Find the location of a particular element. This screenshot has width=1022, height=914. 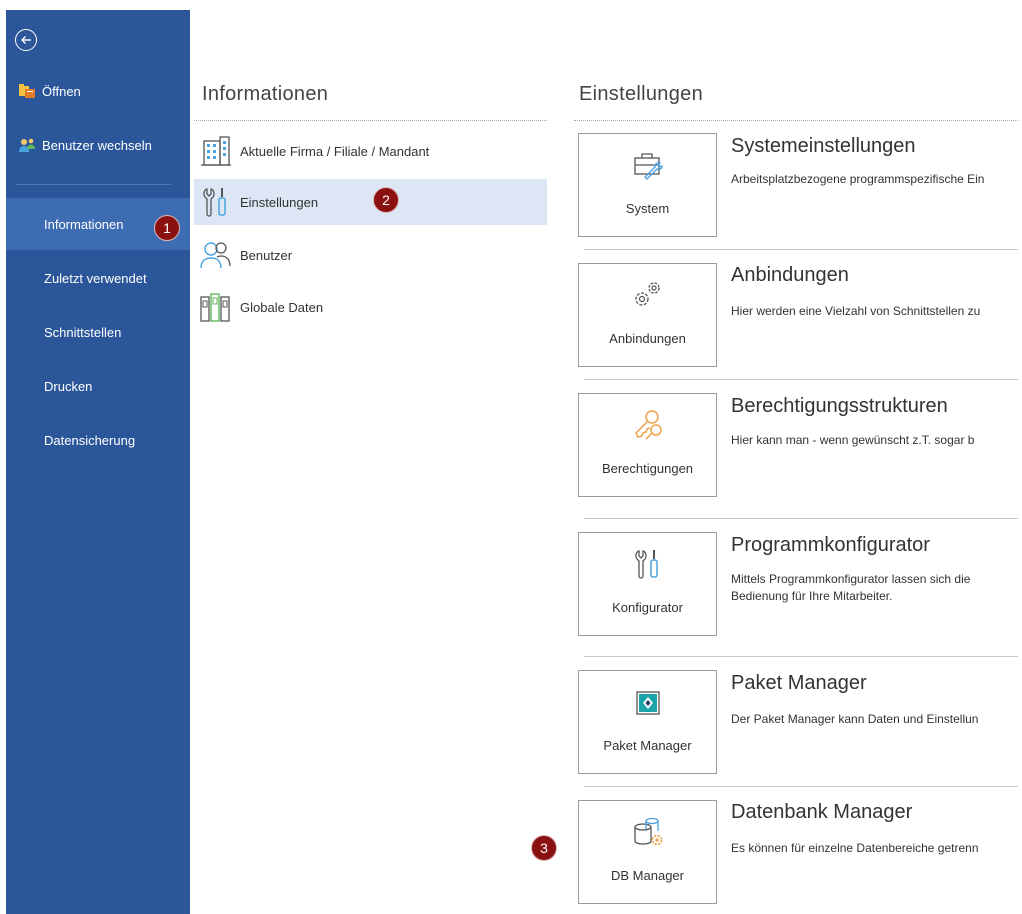

settings-column-title: Einstellungen is located at coordinates (641, 94).